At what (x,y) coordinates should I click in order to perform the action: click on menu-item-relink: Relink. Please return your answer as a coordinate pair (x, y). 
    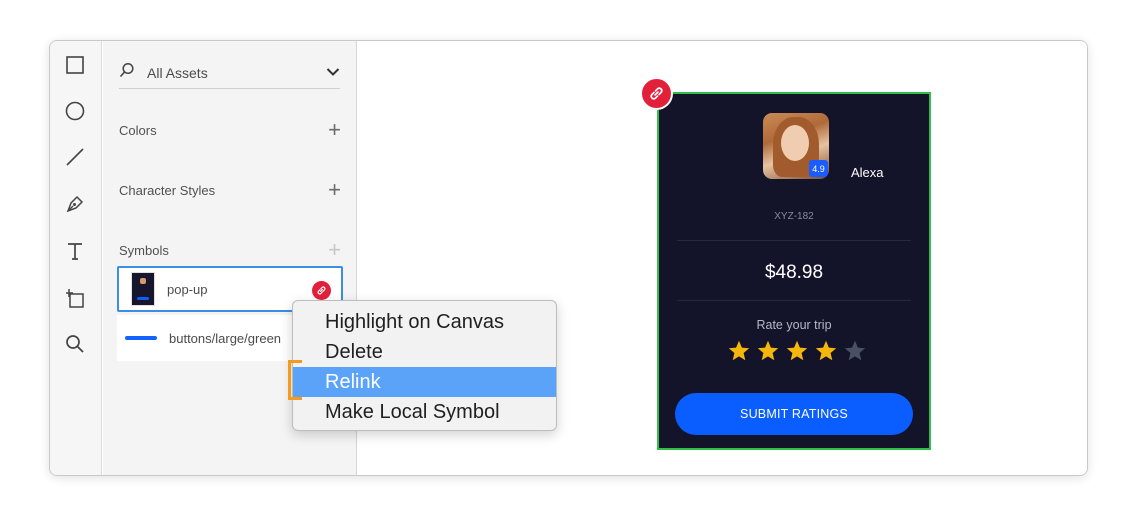
    Looking at the image, I should click on (424, 382).